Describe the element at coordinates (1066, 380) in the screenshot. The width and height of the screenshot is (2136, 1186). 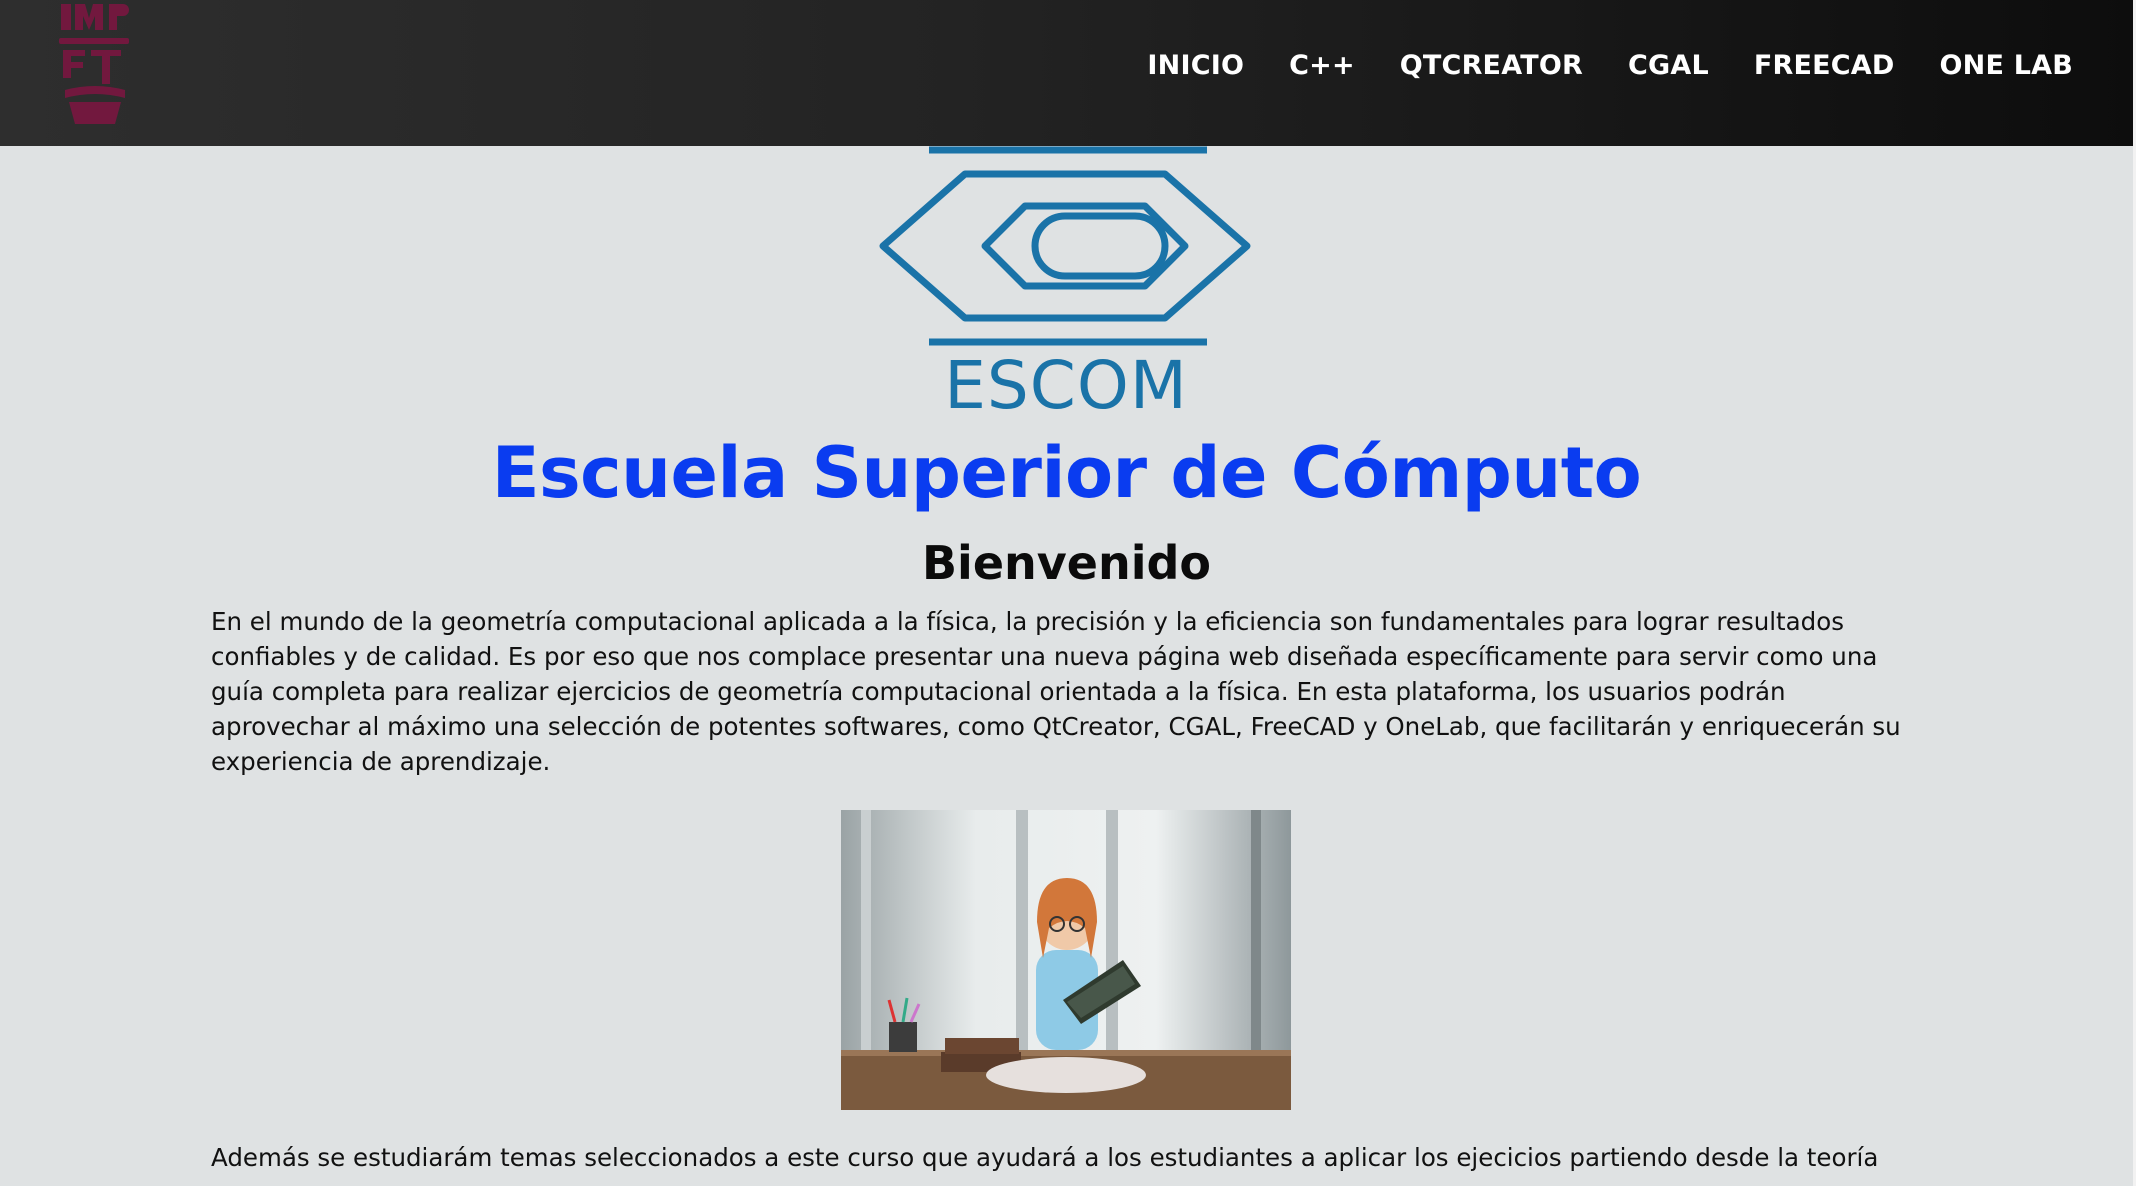
I see `escom-wordmark: ESCOM` at that location.